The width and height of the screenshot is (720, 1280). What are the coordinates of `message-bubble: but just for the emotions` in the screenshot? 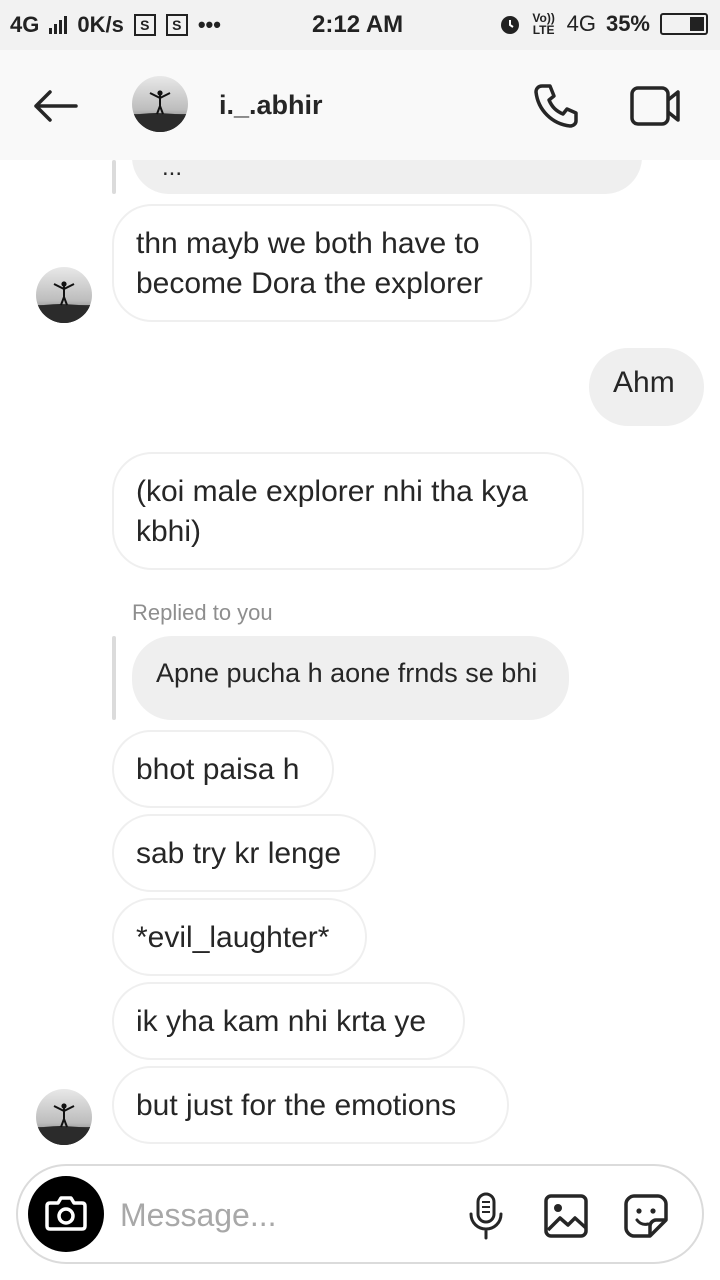 It's located at (310, 1105).